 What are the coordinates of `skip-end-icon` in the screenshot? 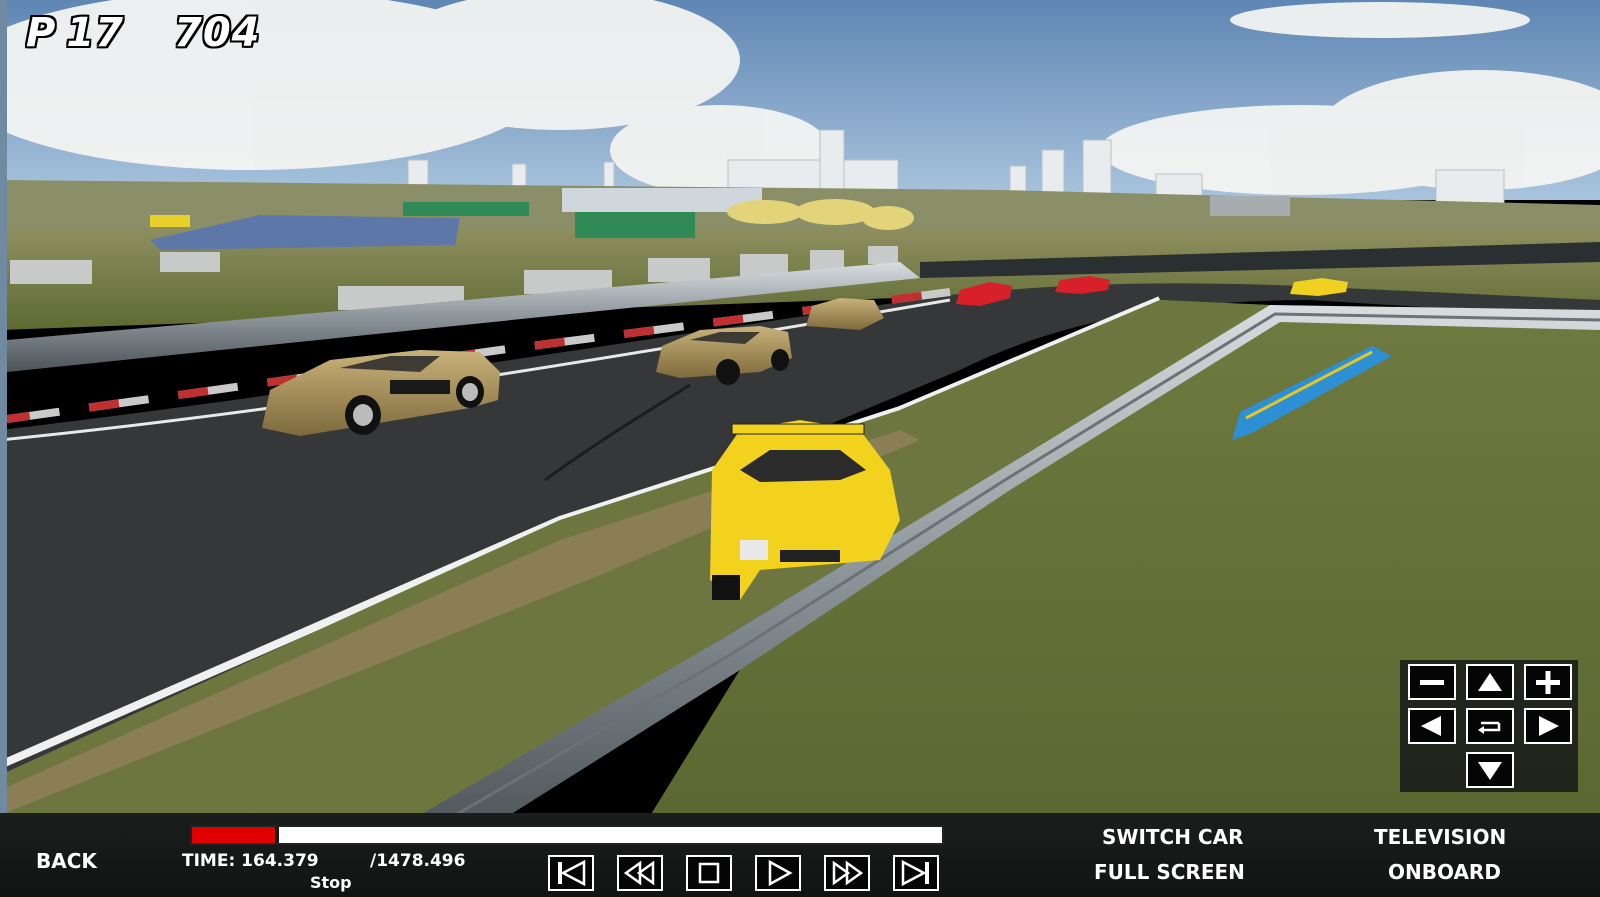 It's located at (915, 873).